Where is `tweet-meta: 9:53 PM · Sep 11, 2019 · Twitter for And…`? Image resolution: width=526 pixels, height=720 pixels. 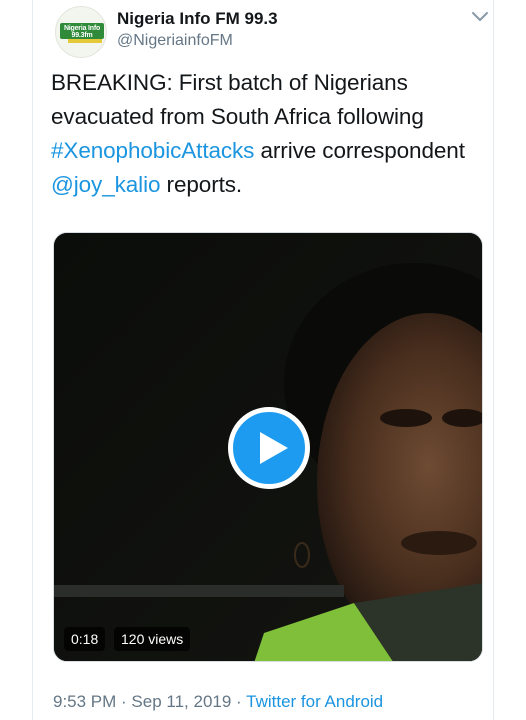 tweet-meta: 9:53 PM · Sep 11, 2019 · Twitter for And… is located at coordinates (218, 702).